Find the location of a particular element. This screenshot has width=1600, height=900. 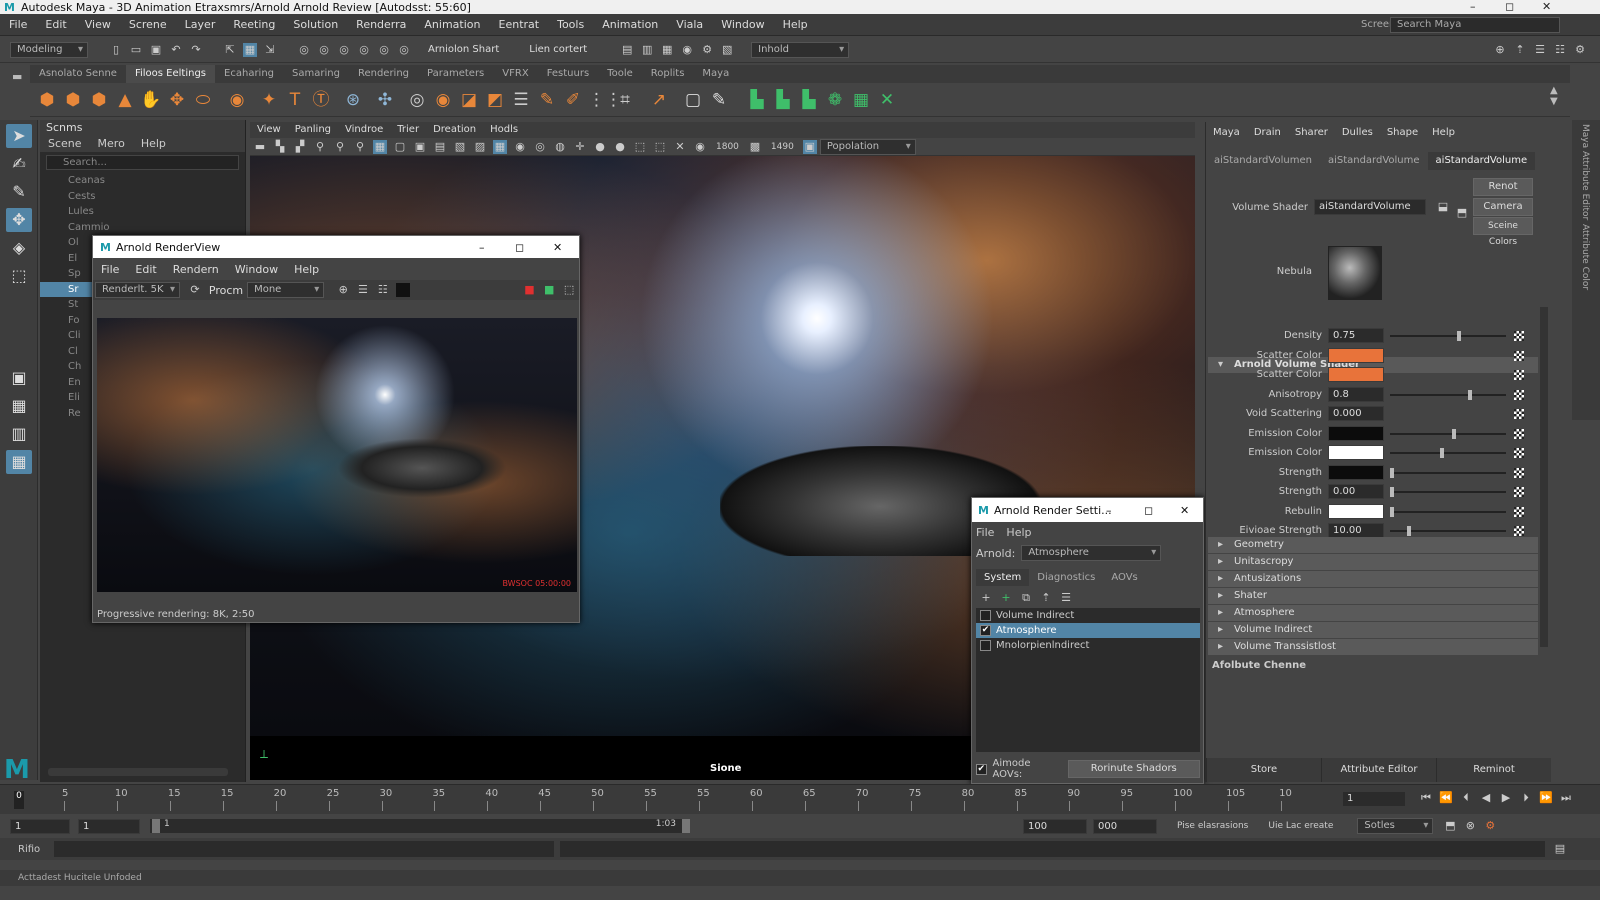

vp-tool-c-icon: ⚲ is located at coordinates (320, 147).